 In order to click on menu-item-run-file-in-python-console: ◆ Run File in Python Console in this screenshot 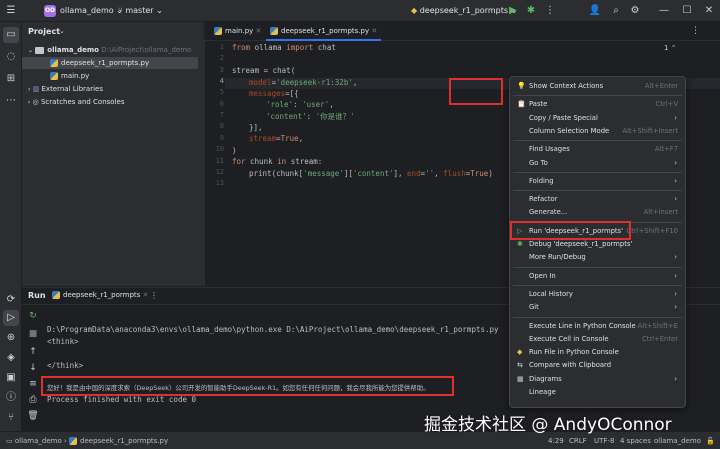, I will do `click(597, 352)`.